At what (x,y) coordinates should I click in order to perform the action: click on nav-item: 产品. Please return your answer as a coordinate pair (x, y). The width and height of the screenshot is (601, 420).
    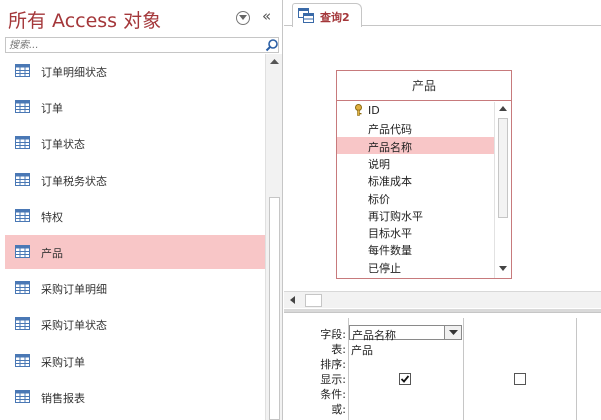
    Looking at the image, I should click on (135, 252).